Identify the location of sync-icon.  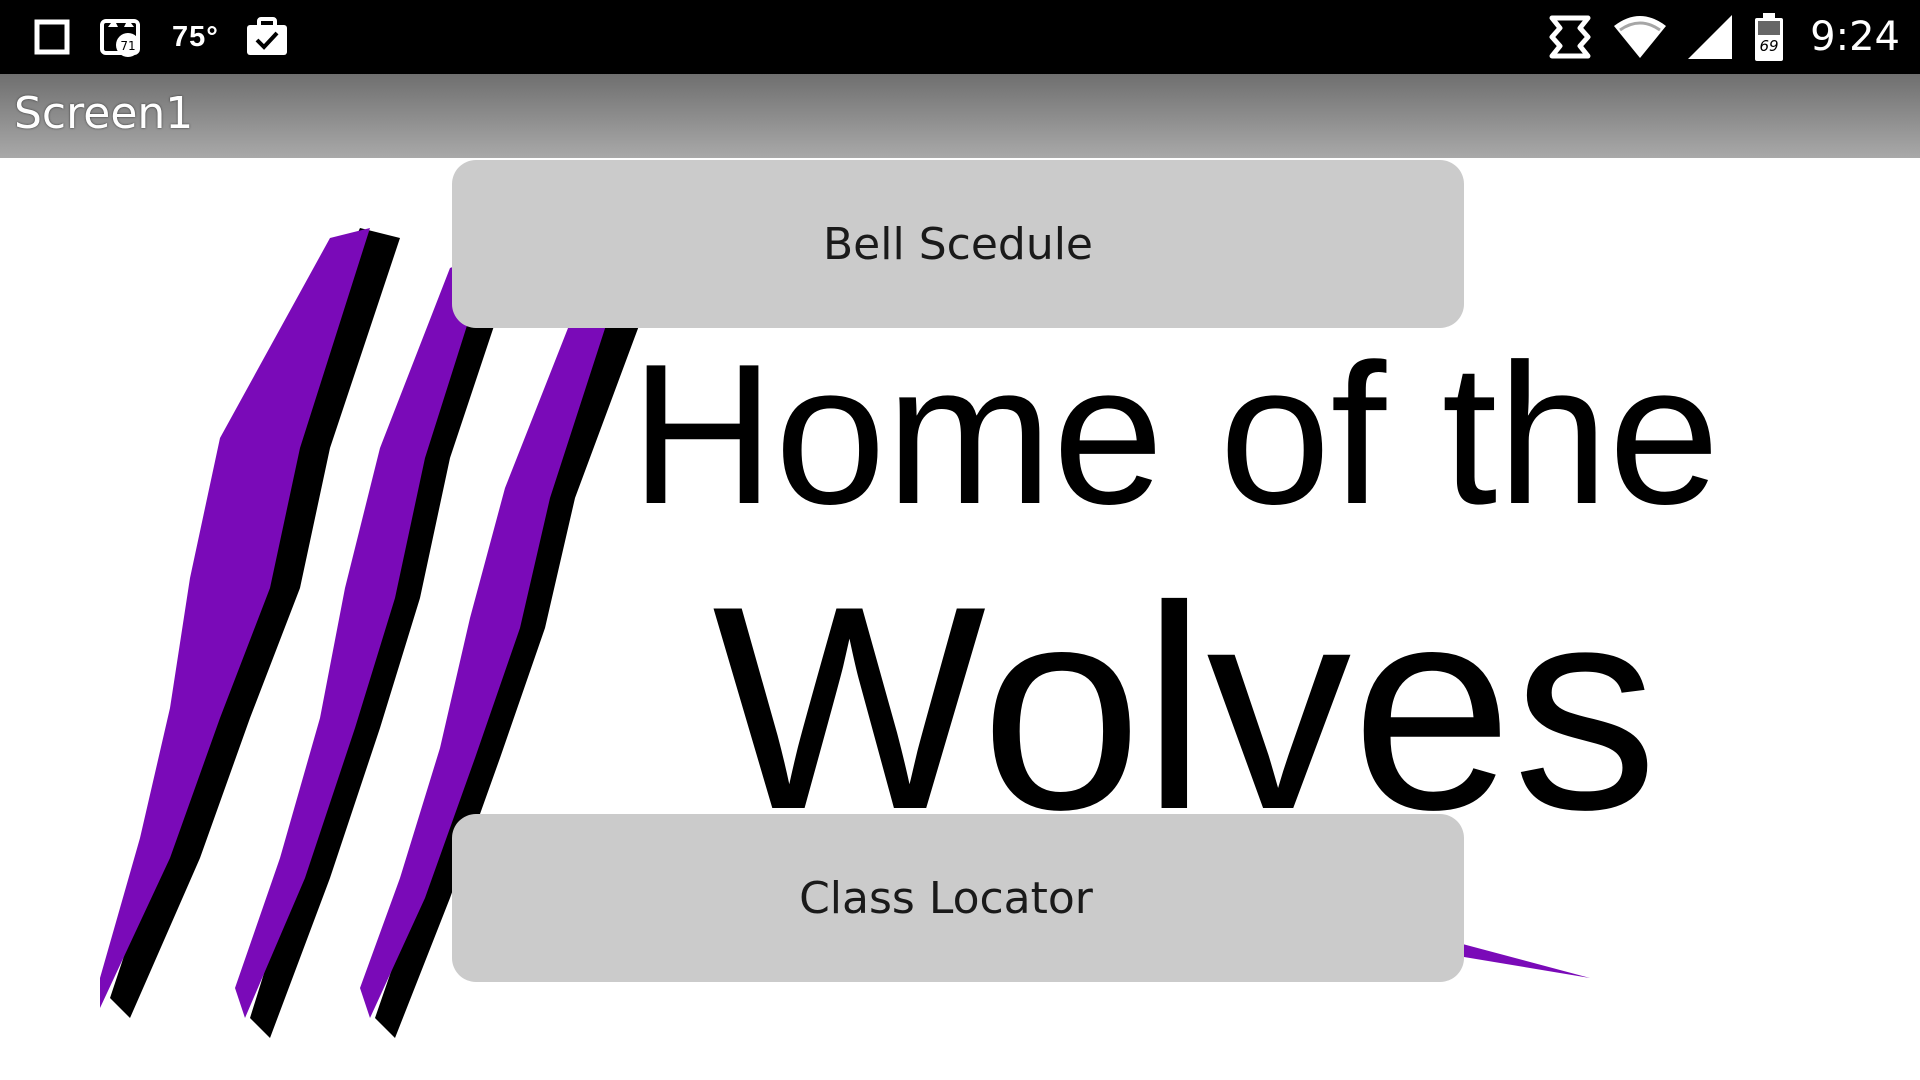
(1570, 37).